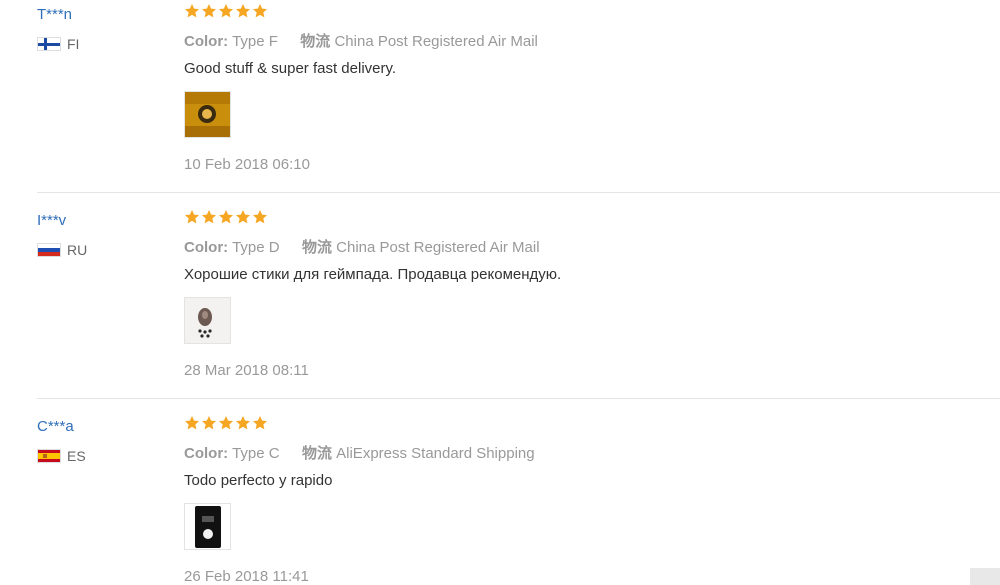  I want to click on review-text: Todo perfecto y rapido, so click(258, 480).